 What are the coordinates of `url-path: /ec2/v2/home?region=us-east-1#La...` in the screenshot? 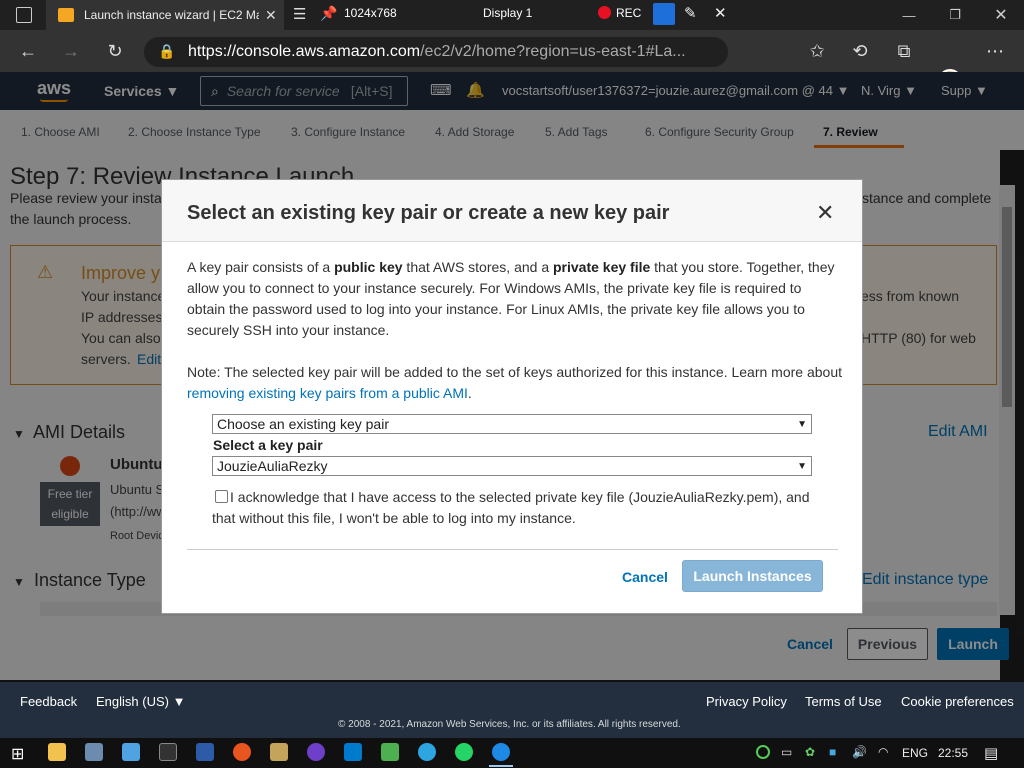 It's located at (553, 51).